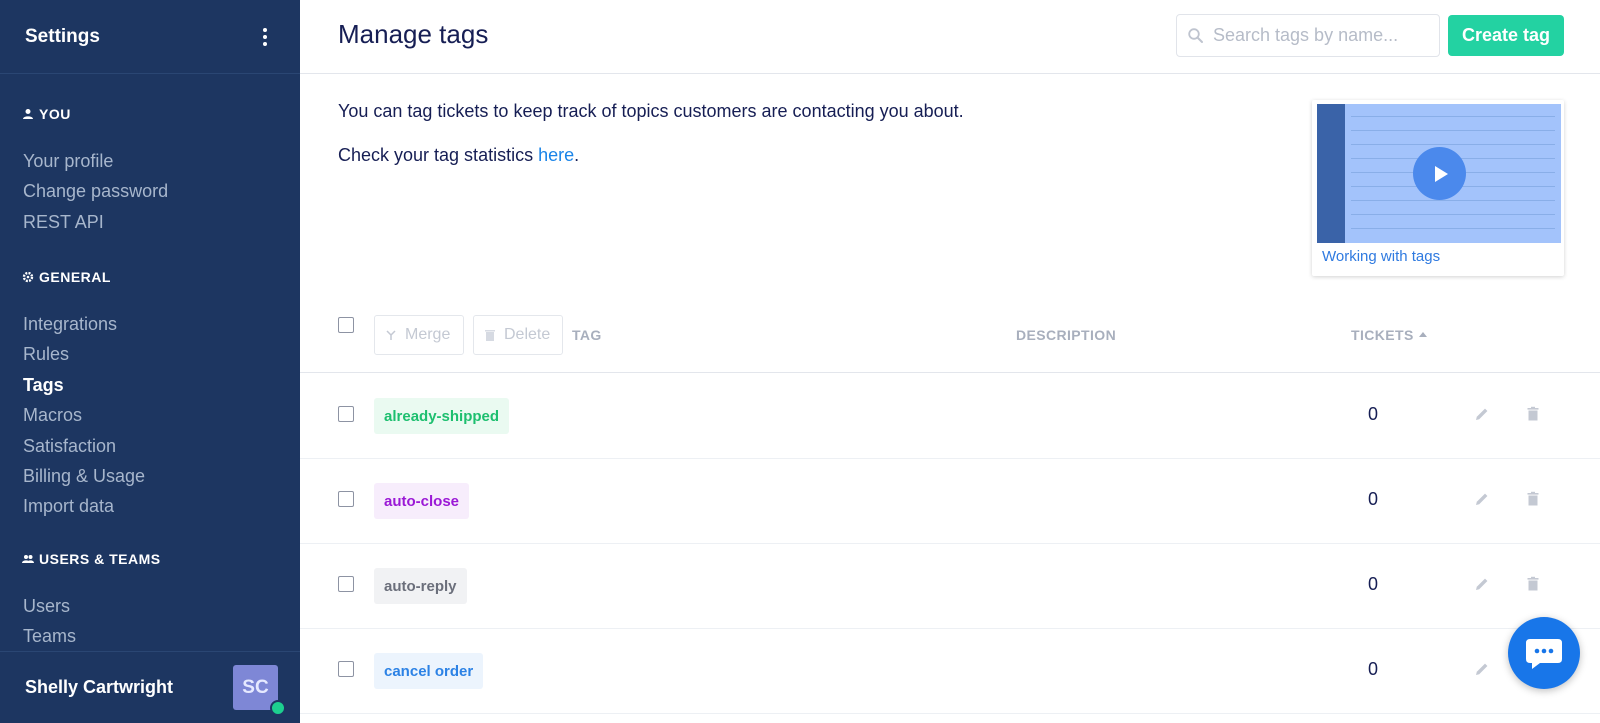  Describe the element at coordinates (1323, 35) in the screenshot. I see `search-input` at that location.